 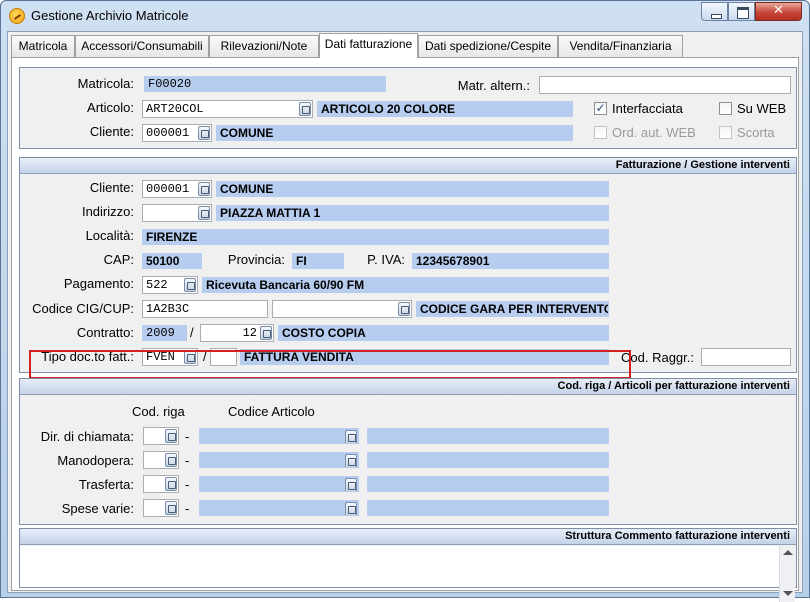 What do you see at coordinates (620, 46) in the screenshot?
I see `tab-vendita-finanziaria: Vendita/Finanziaria` at bounding box center [620, 46].